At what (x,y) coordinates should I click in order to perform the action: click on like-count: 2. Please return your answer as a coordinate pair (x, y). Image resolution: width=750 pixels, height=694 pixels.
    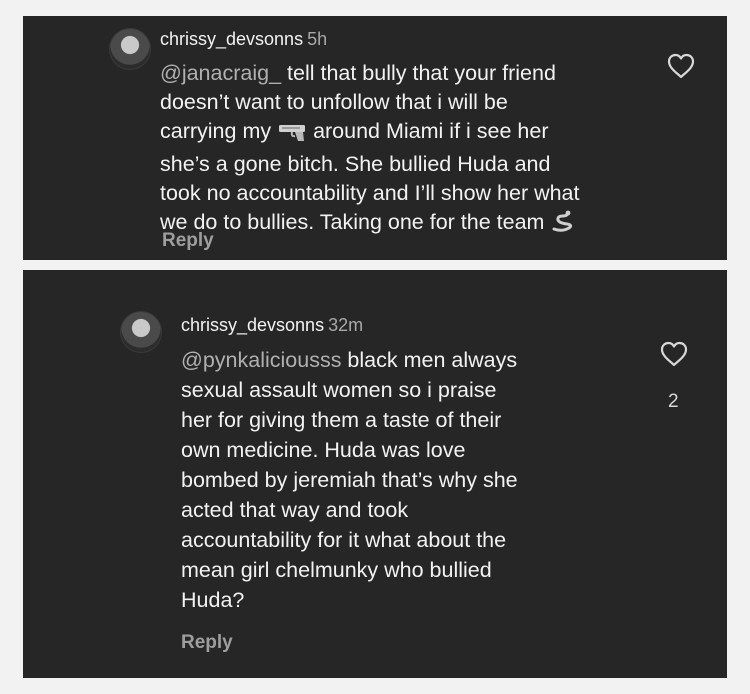
    Looking at the image, I should click on (673, 402).